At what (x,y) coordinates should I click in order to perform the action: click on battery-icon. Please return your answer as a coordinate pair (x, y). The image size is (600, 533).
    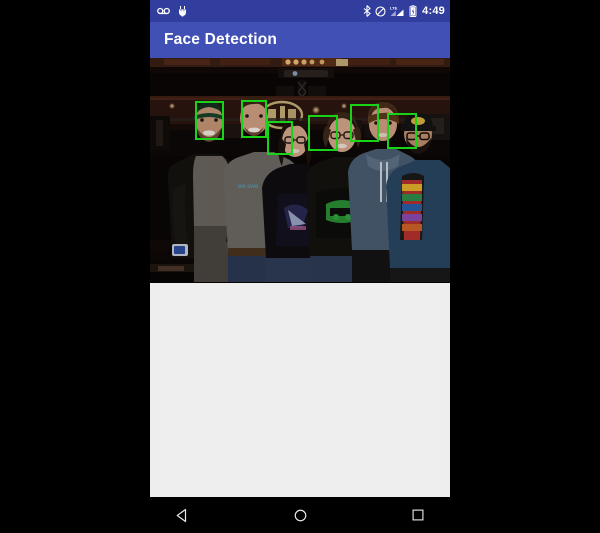
    Looking at the image, I should click on (413, 11).